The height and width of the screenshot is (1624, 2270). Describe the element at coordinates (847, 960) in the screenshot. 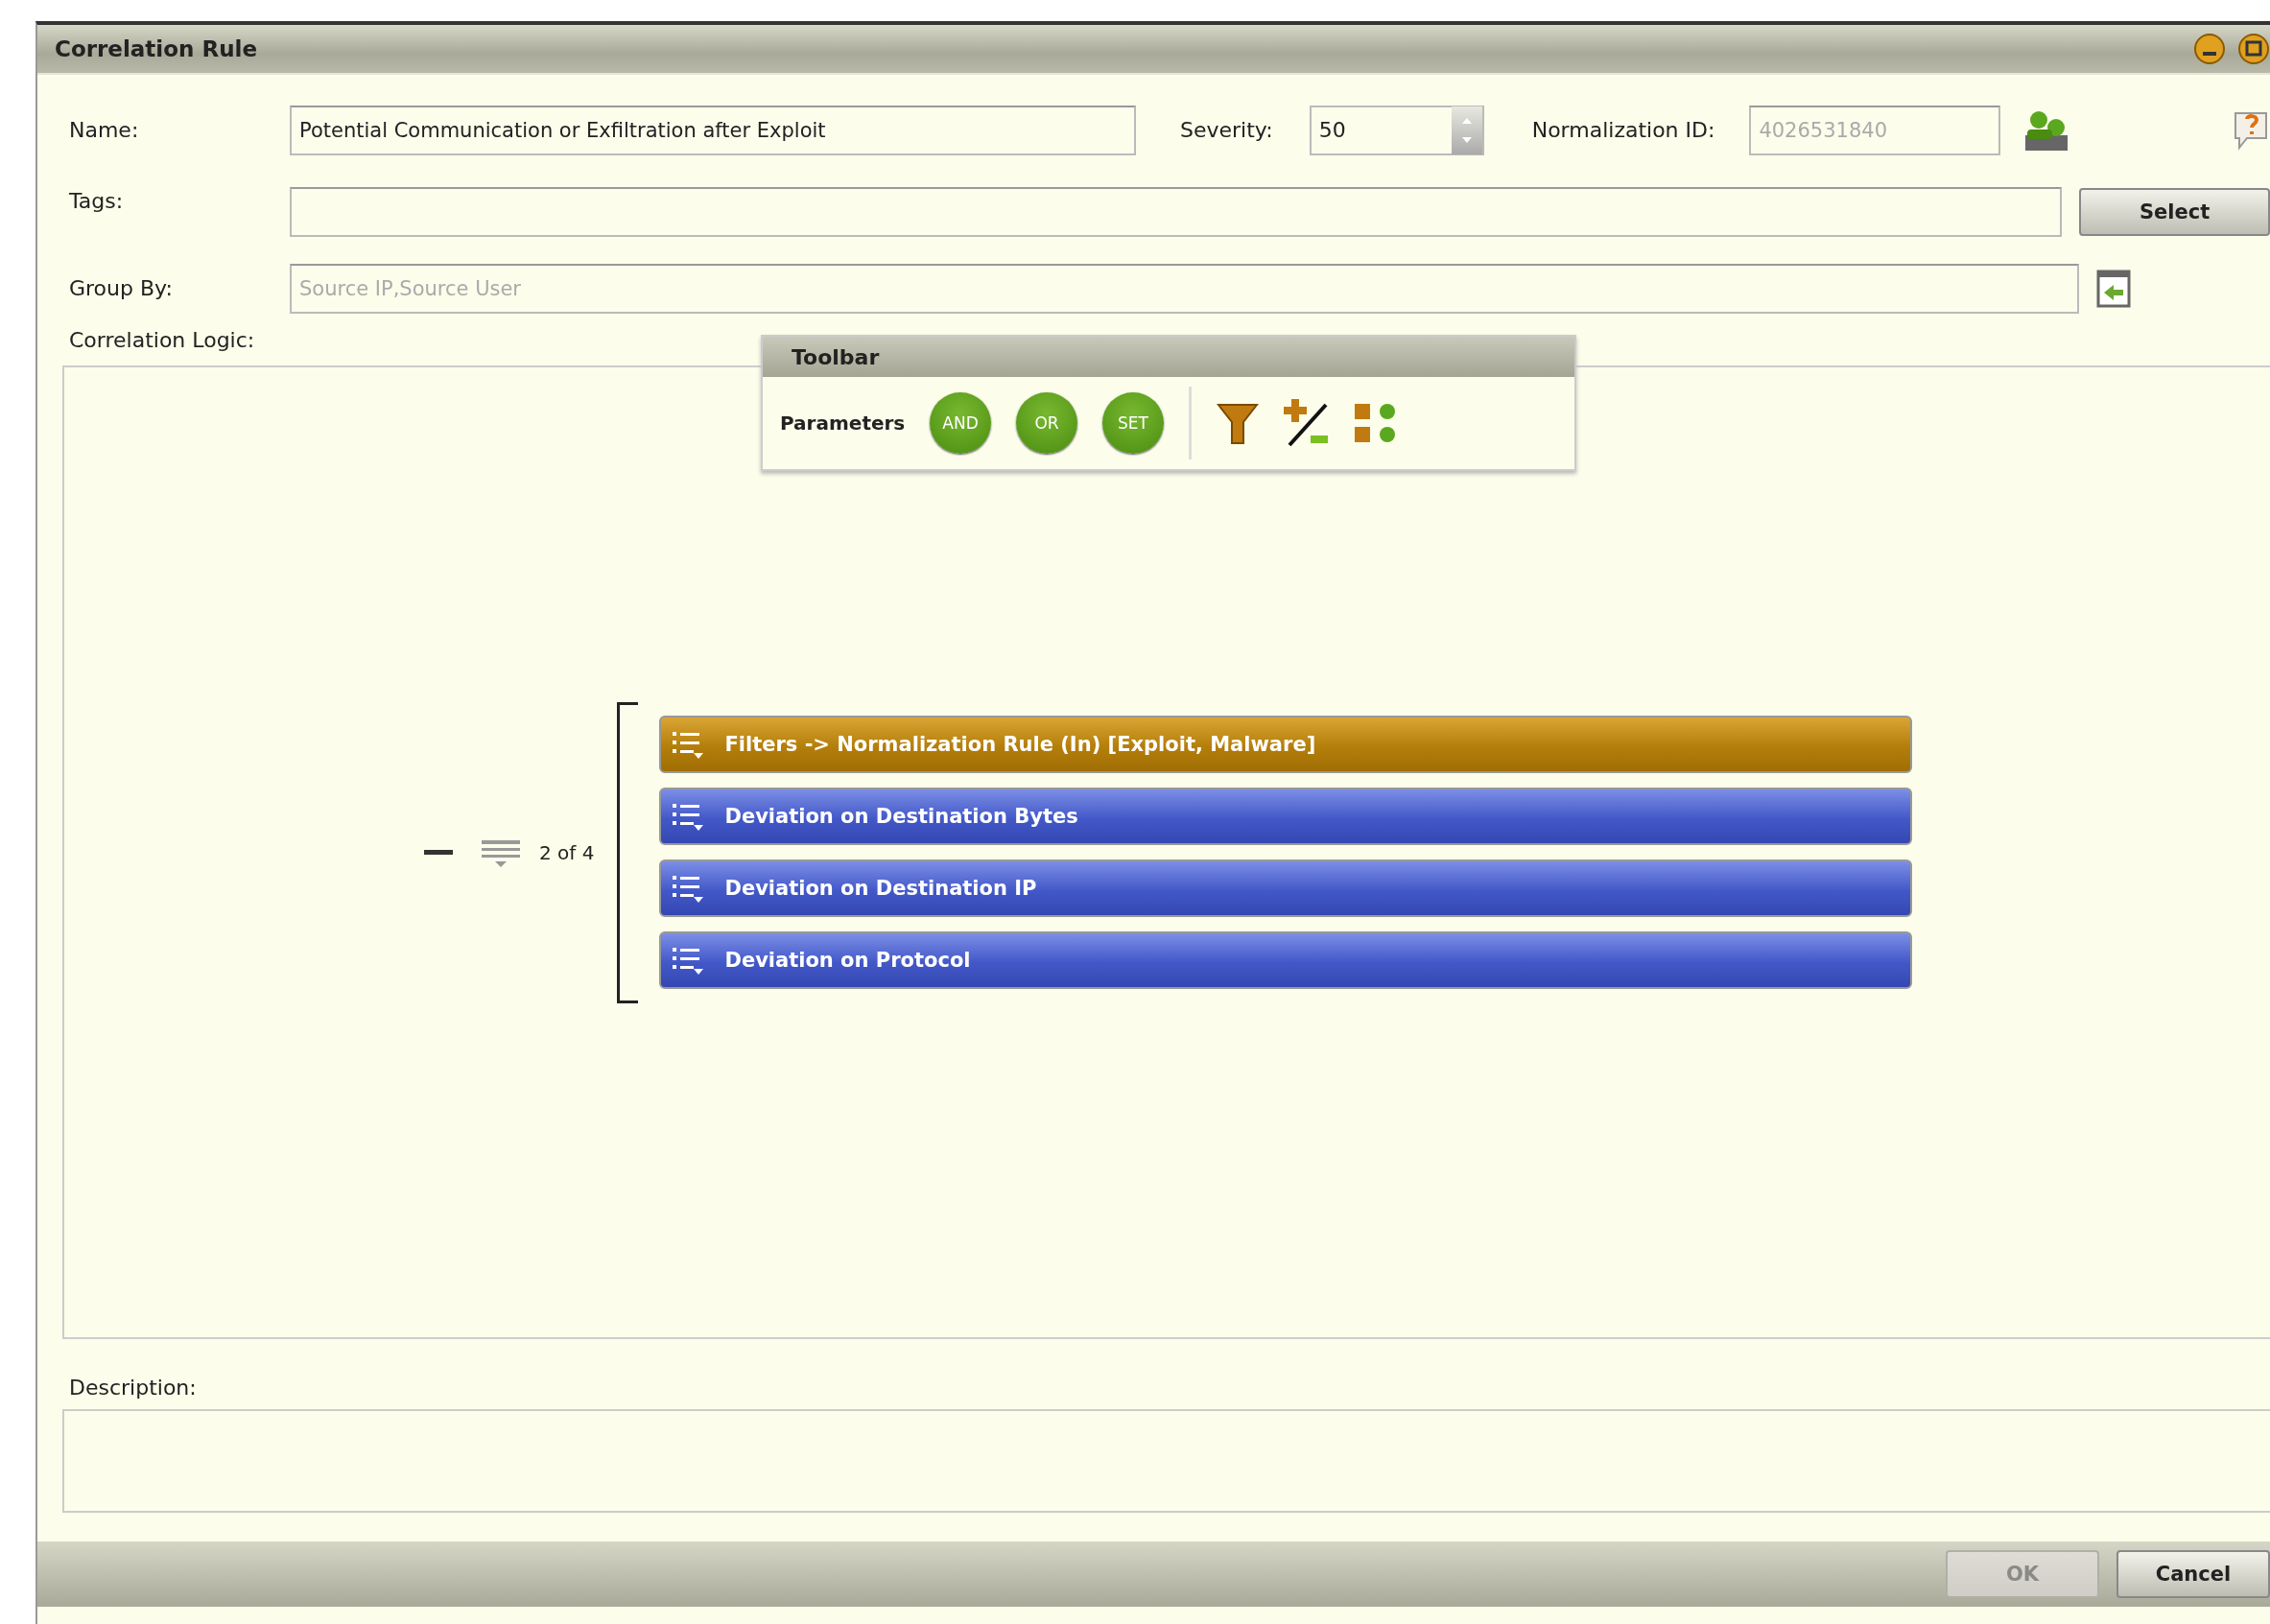

I see `rule-label: Deviation on Protocol` at that location.